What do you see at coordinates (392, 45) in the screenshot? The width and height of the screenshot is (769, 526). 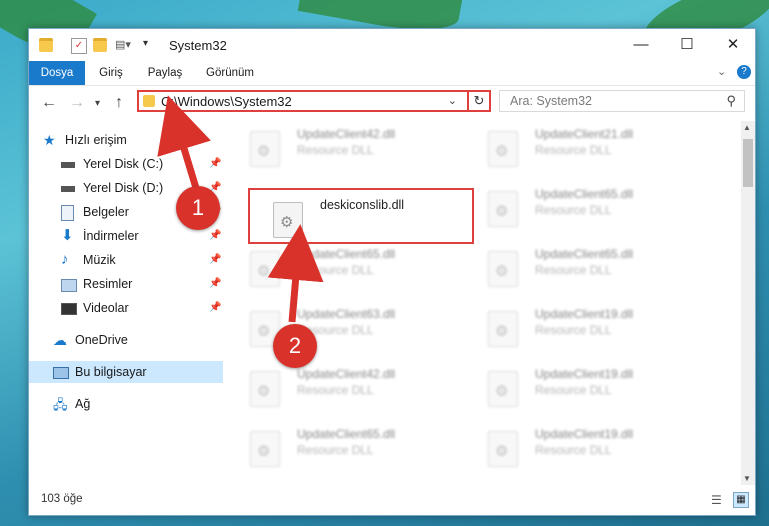 I see `title-bar: ✓ ▤▾ ▾ System32 — ☐ ✕` at bounding box center [392, 45].